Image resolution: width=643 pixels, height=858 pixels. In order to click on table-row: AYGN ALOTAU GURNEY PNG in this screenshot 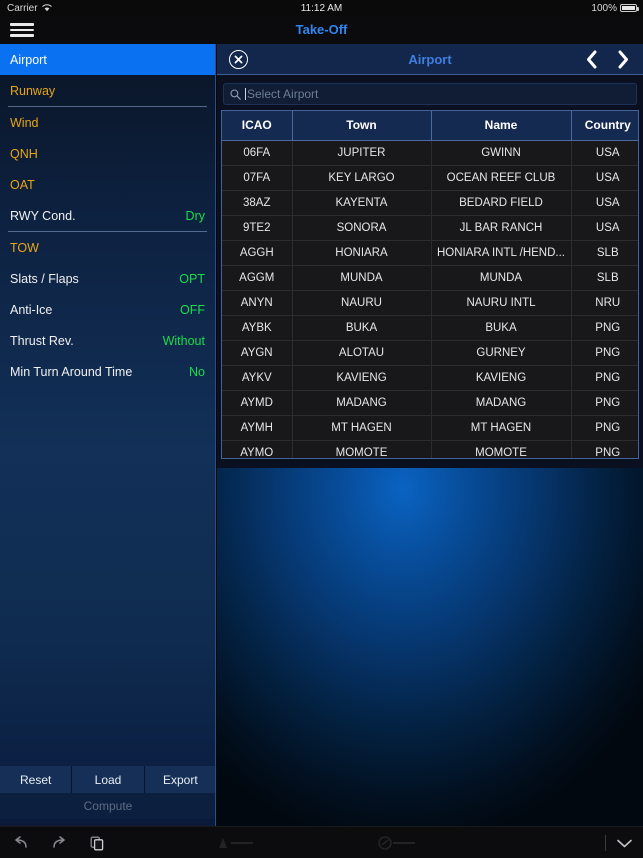, I will do `click(430, 353)`.